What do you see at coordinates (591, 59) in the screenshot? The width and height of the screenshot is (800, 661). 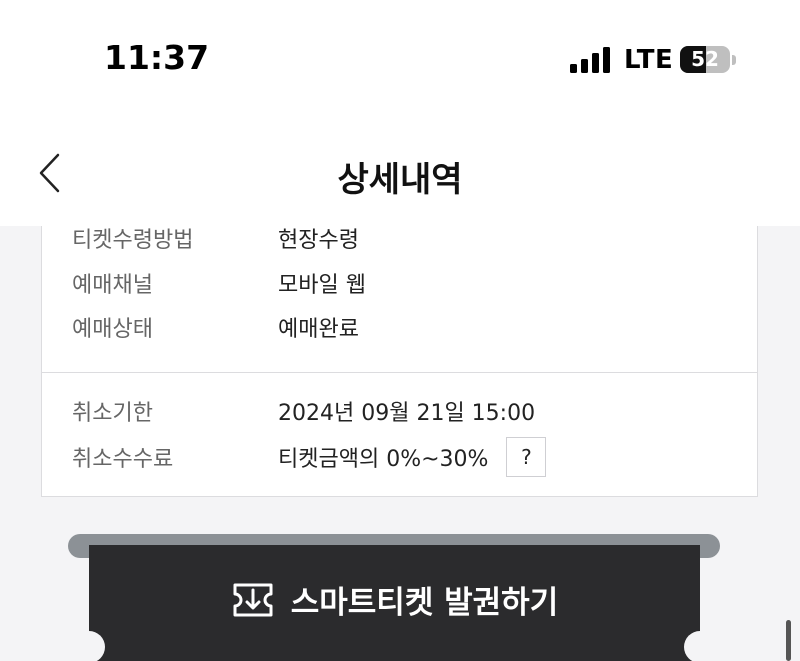 I see `signal-icon` at bounding box center [591, 59].